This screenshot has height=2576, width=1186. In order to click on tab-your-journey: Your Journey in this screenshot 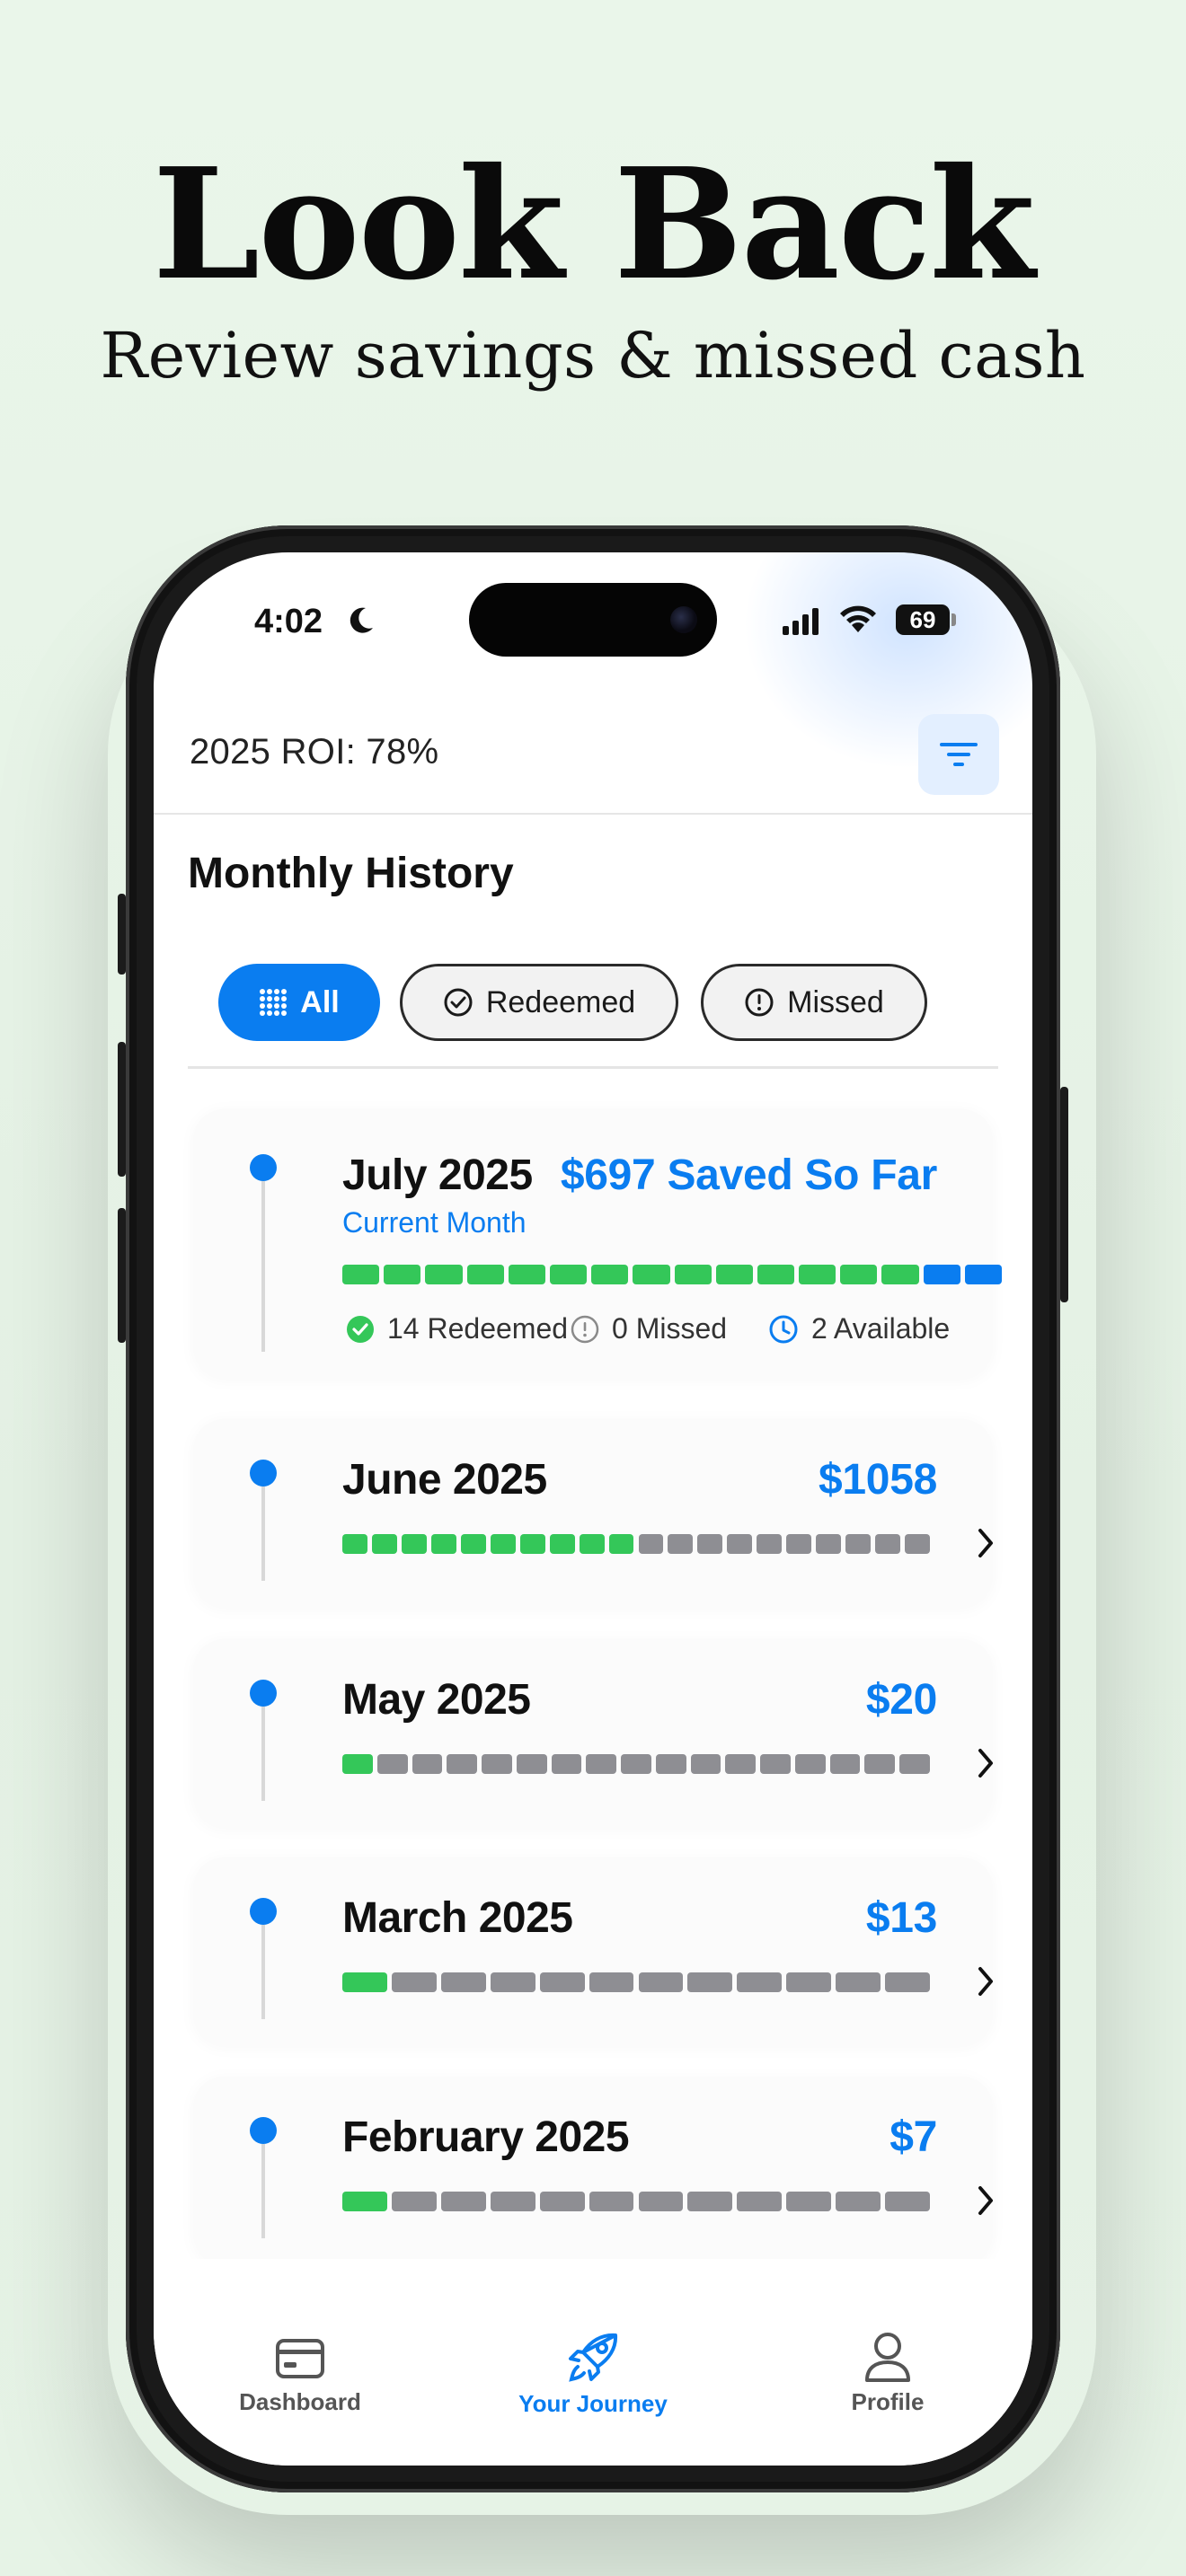, I will do `click(593, 2374)`.